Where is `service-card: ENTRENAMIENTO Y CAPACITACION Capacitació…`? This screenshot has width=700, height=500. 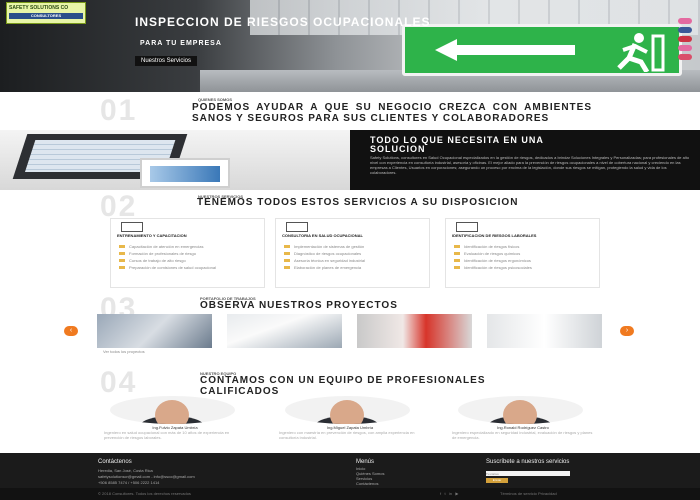 service-card: ENTRENAMIENTO Y CAPACITACION Capacitació… is located at coordinates (187, 253).